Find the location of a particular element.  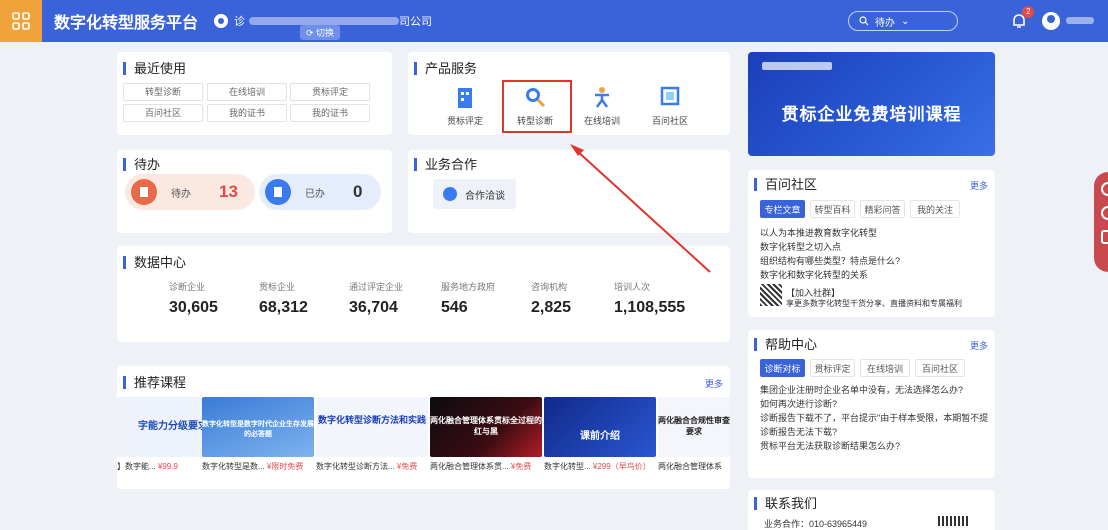

course-card: 数字化转型诊断方法和实践 数字化转型诊断方法... ¥免费 is located at coordinates (372, 434).